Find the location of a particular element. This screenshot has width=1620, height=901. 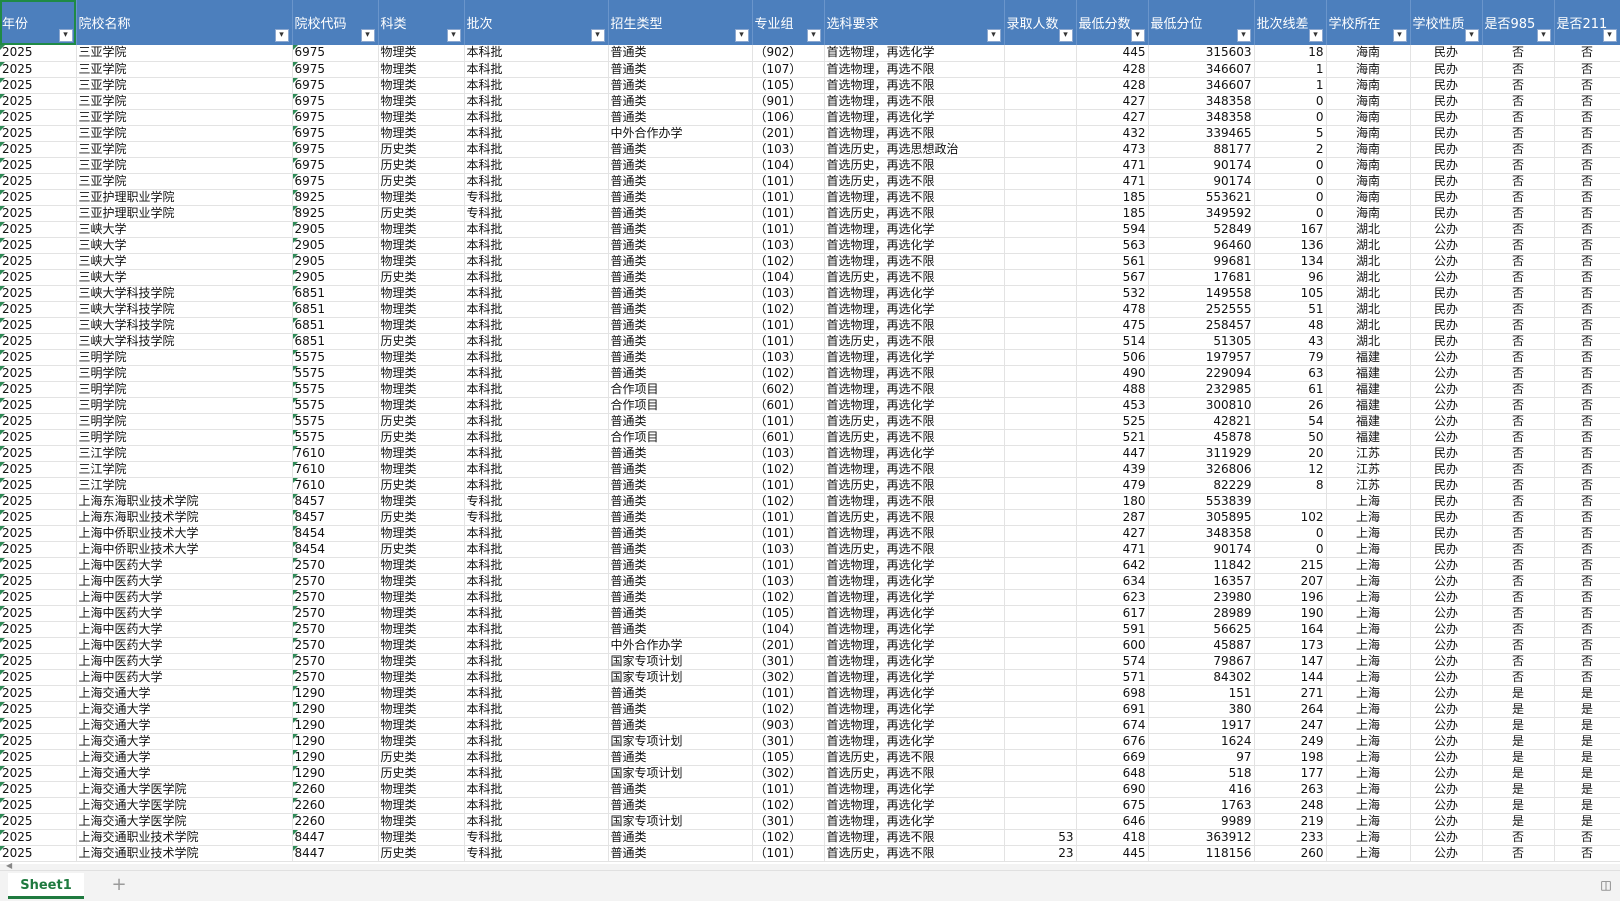

table-cell: 国家专项计划 is located at coordinates (680, 741).